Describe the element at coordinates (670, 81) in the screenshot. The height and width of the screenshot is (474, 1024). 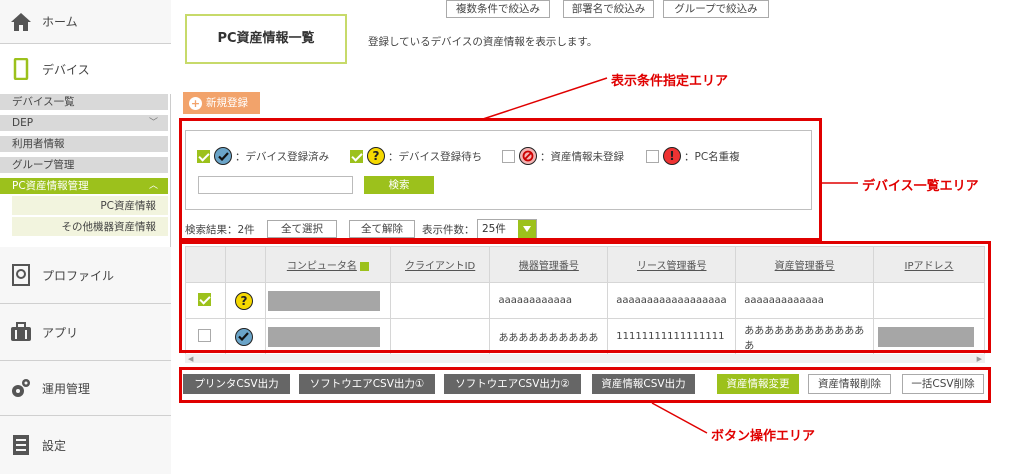
I see `filter-area-note: 表示条件指定エリア` at that location.